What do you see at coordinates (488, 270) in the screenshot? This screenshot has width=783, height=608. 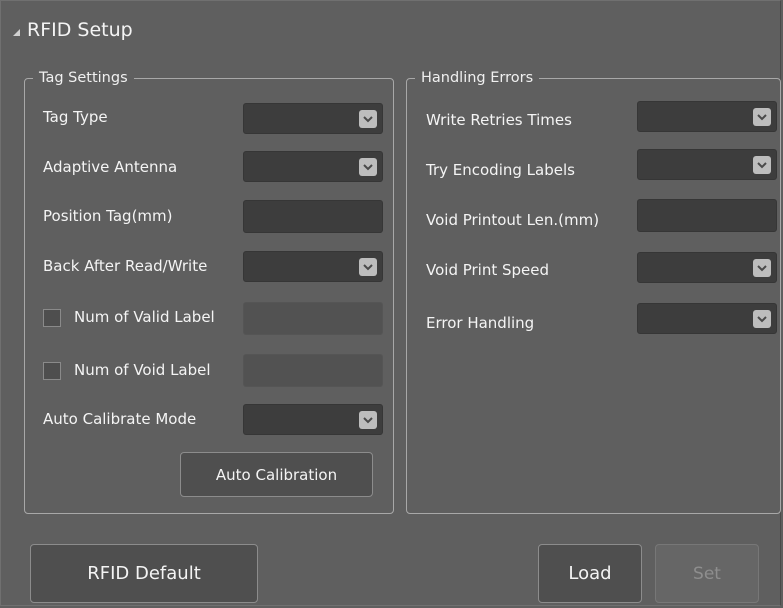 I see `void-print-speed-label: Void Print Speed` at bounding box center [488, 270].